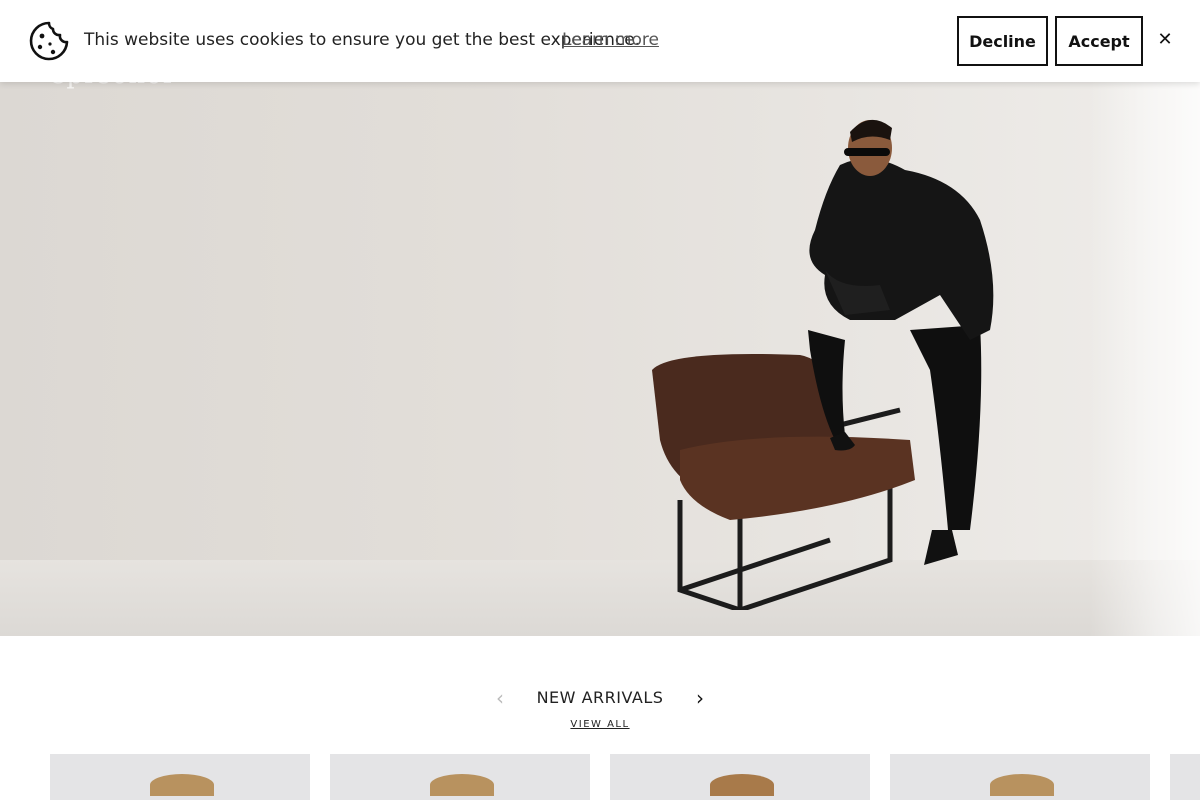 The height and width of the screenshot is (800, 1200). What do you see at coordinates (600, 598) in the screenshot?
I see `hero-floor` at bounding box center [600, 598].